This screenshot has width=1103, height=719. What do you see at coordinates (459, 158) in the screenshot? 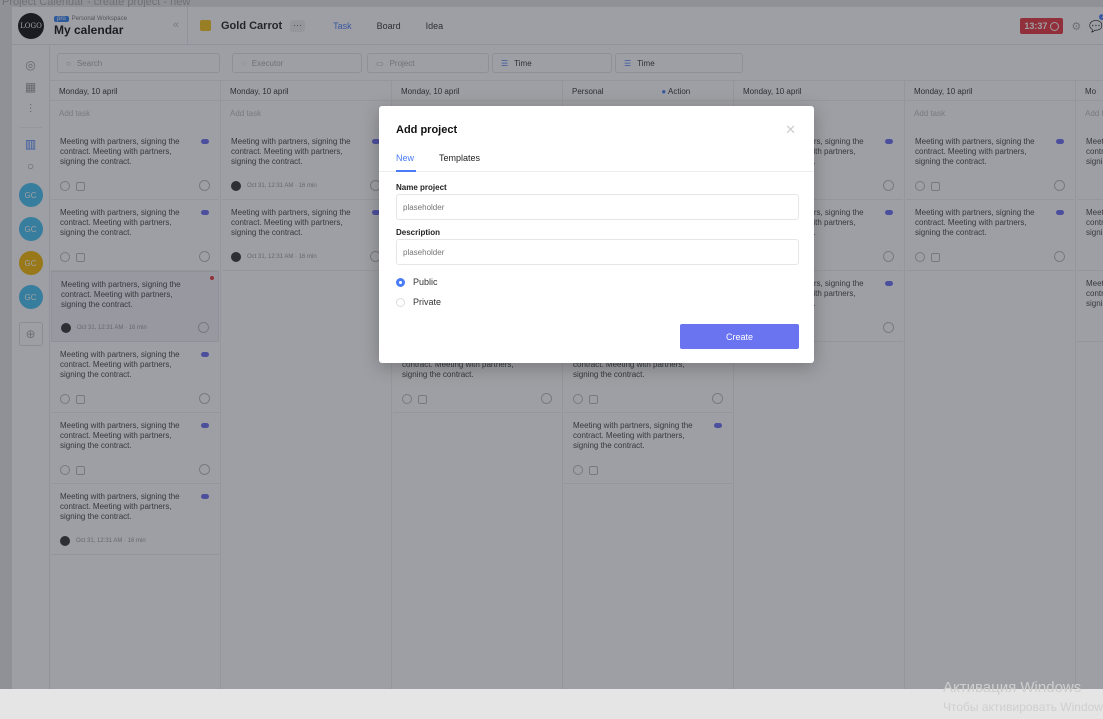
I see `tab-templates: Templates` at bounding box center [459, 158].